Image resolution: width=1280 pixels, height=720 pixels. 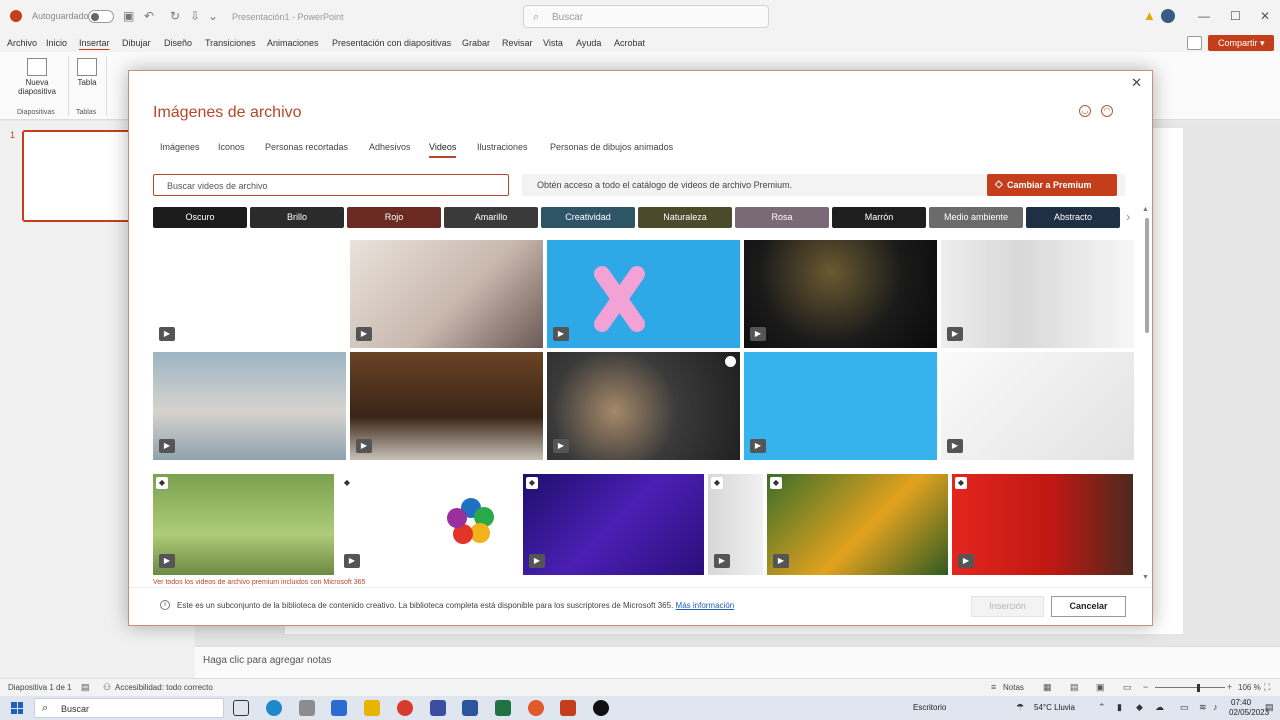 What do you see at coordinates (1145, 687) in the screenshot?
I see `zoom-out-icon: −` at bounding box center [1145, 687].